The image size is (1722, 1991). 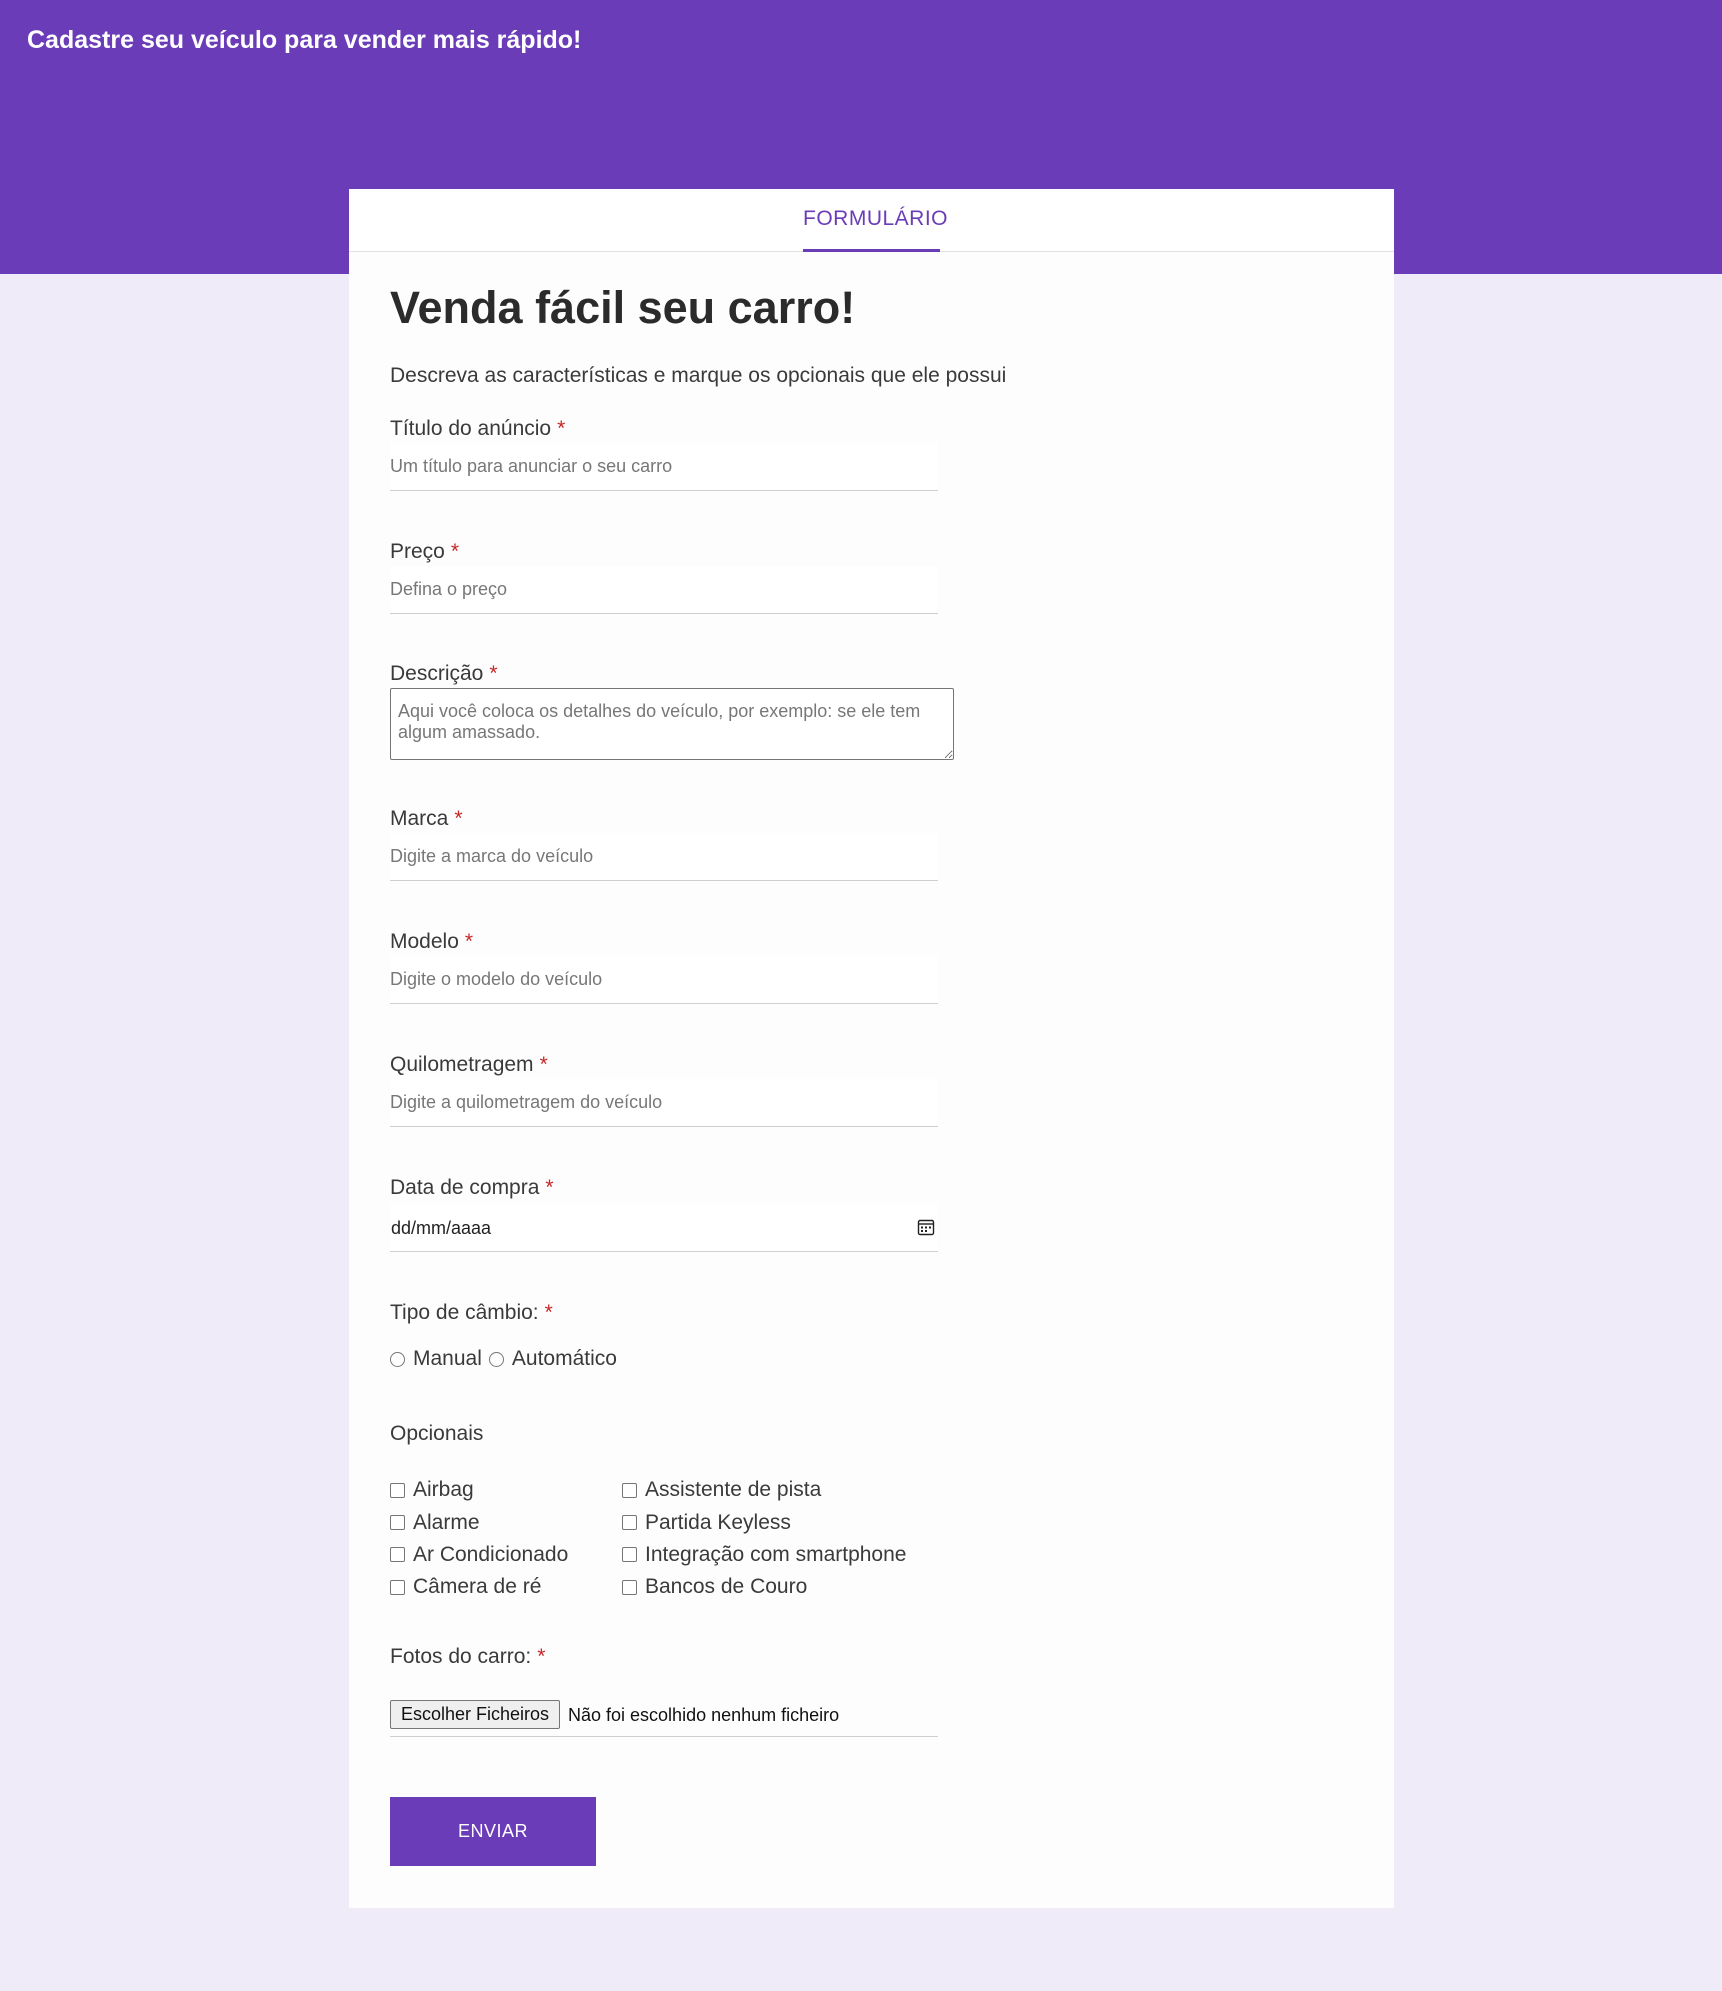 What do you see at coordinates (664, 590) in the screenshot?
I see `preco-input` at bounding box center [664, 590].